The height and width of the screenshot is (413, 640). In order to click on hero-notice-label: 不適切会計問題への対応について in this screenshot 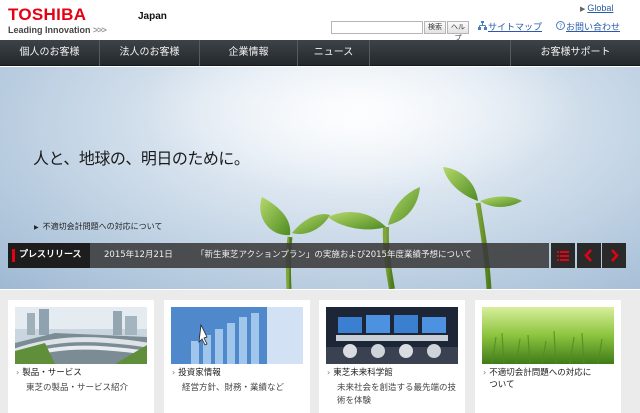, I will do `click(102, 226)`.